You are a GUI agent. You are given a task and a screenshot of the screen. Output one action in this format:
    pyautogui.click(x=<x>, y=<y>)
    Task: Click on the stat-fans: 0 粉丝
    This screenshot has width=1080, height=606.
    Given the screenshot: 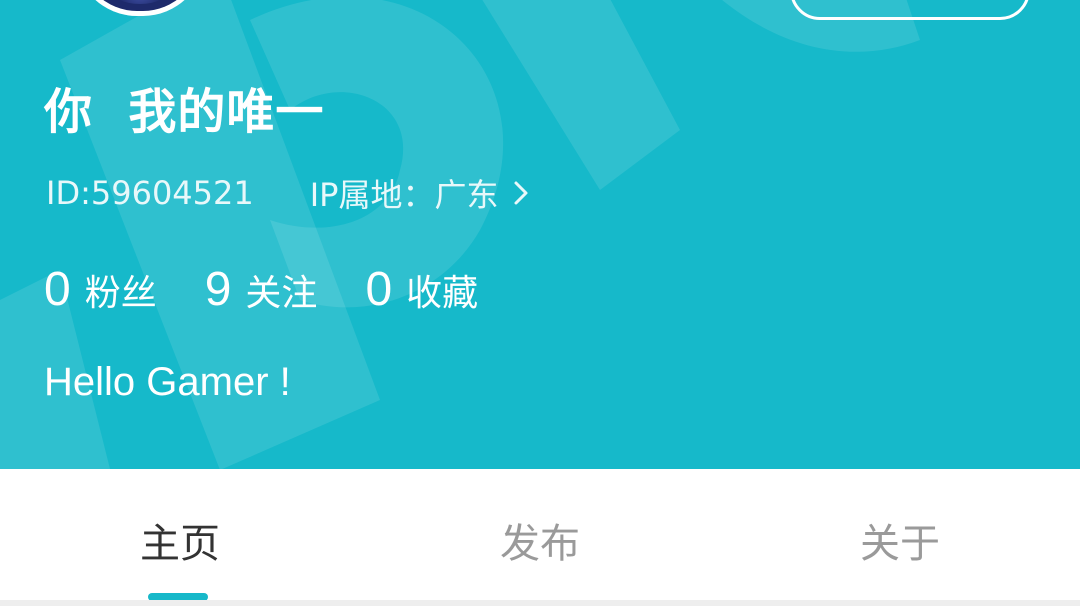 What is the action you would take?
    pyautogui.click(x=100, y=289)
    